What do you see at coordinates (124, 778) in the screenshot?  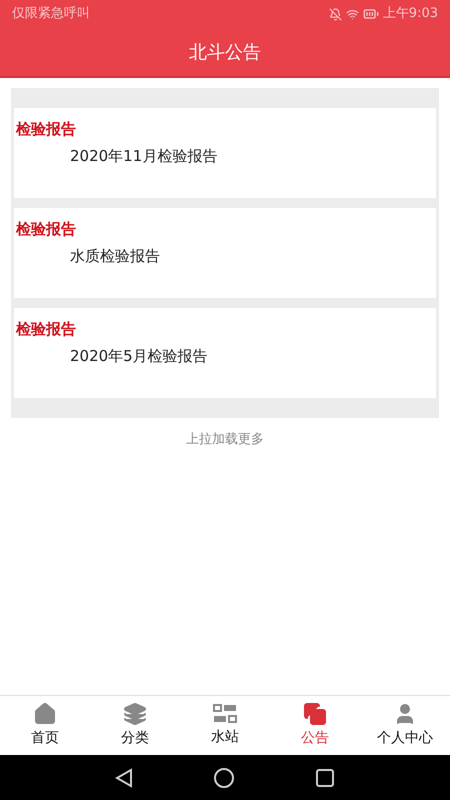 I see `back-icon` at bounding box center [124, 778].